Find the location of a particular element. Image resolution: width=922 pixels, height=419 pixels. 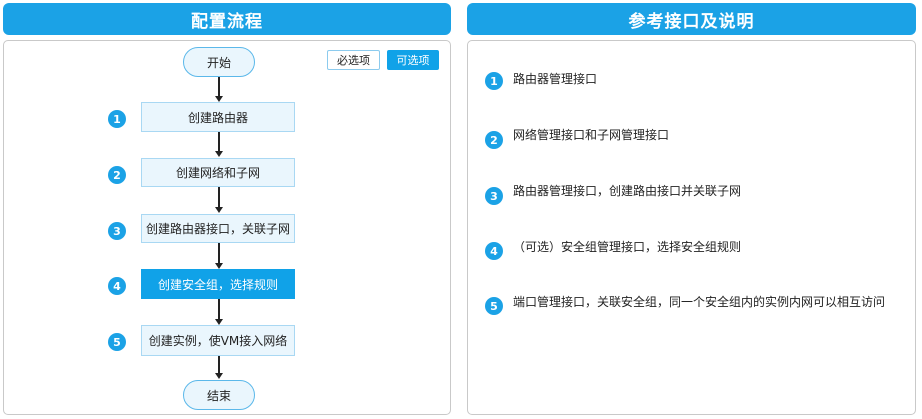

ref-number: 3 is located at coordinates (494, 196).